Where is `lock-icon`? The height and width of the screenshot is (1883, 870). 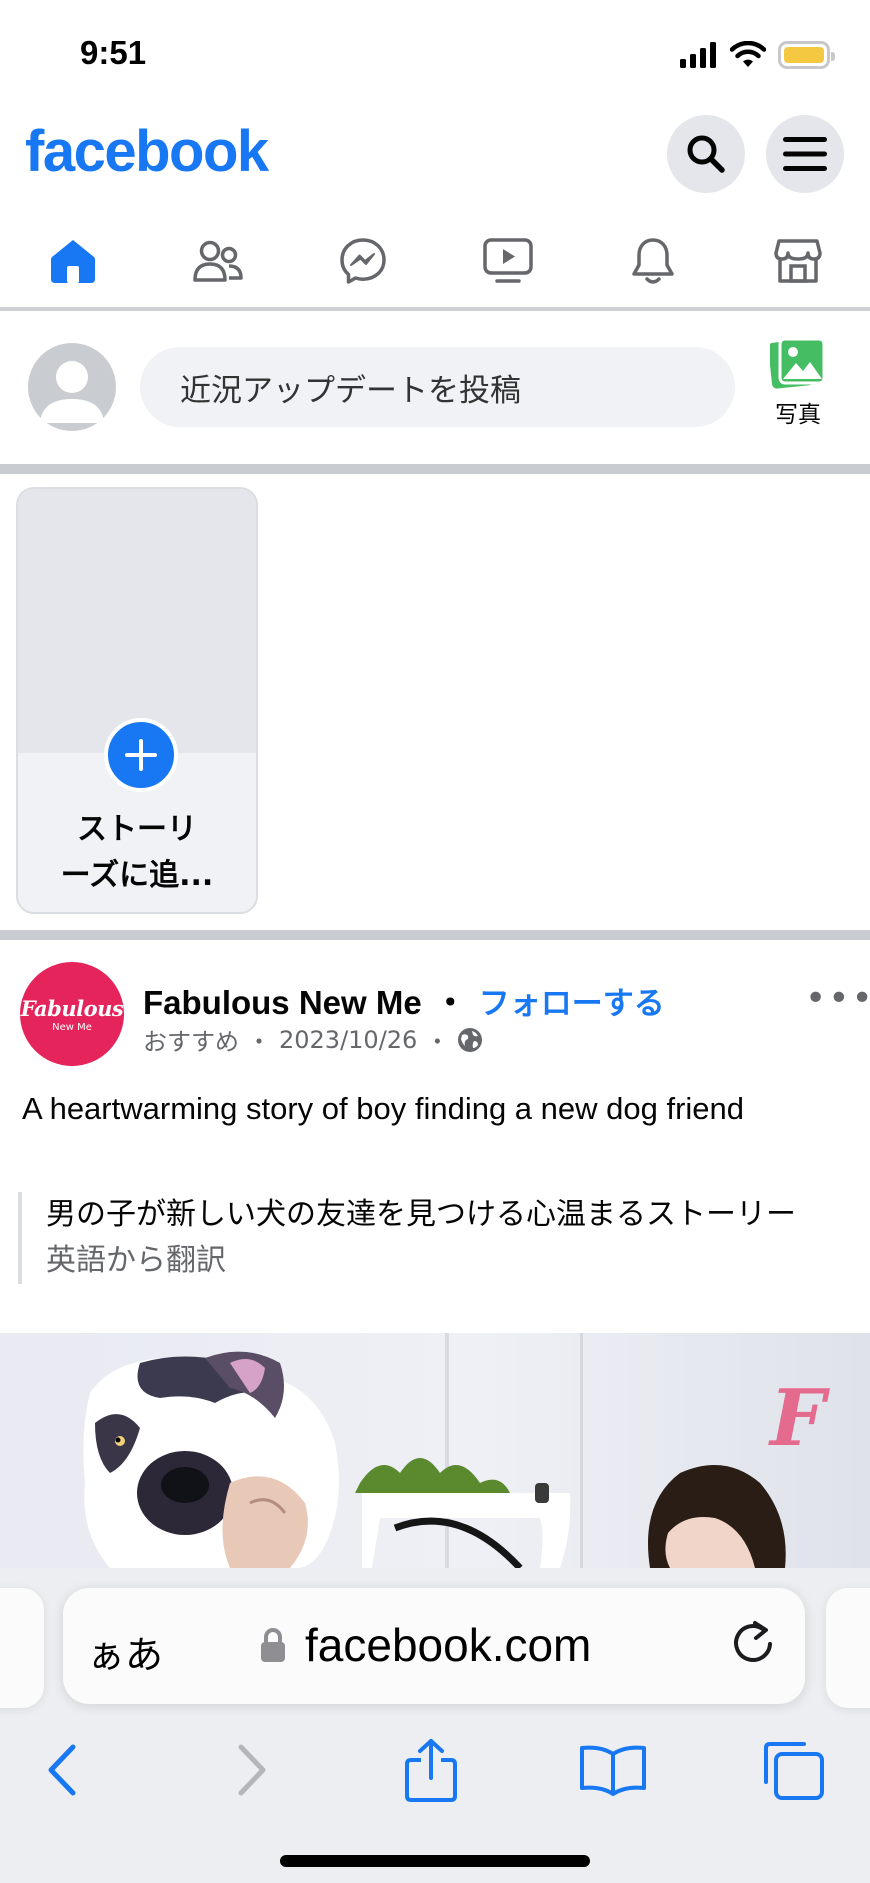 lock-icon is located at coordinates (273, 1645).